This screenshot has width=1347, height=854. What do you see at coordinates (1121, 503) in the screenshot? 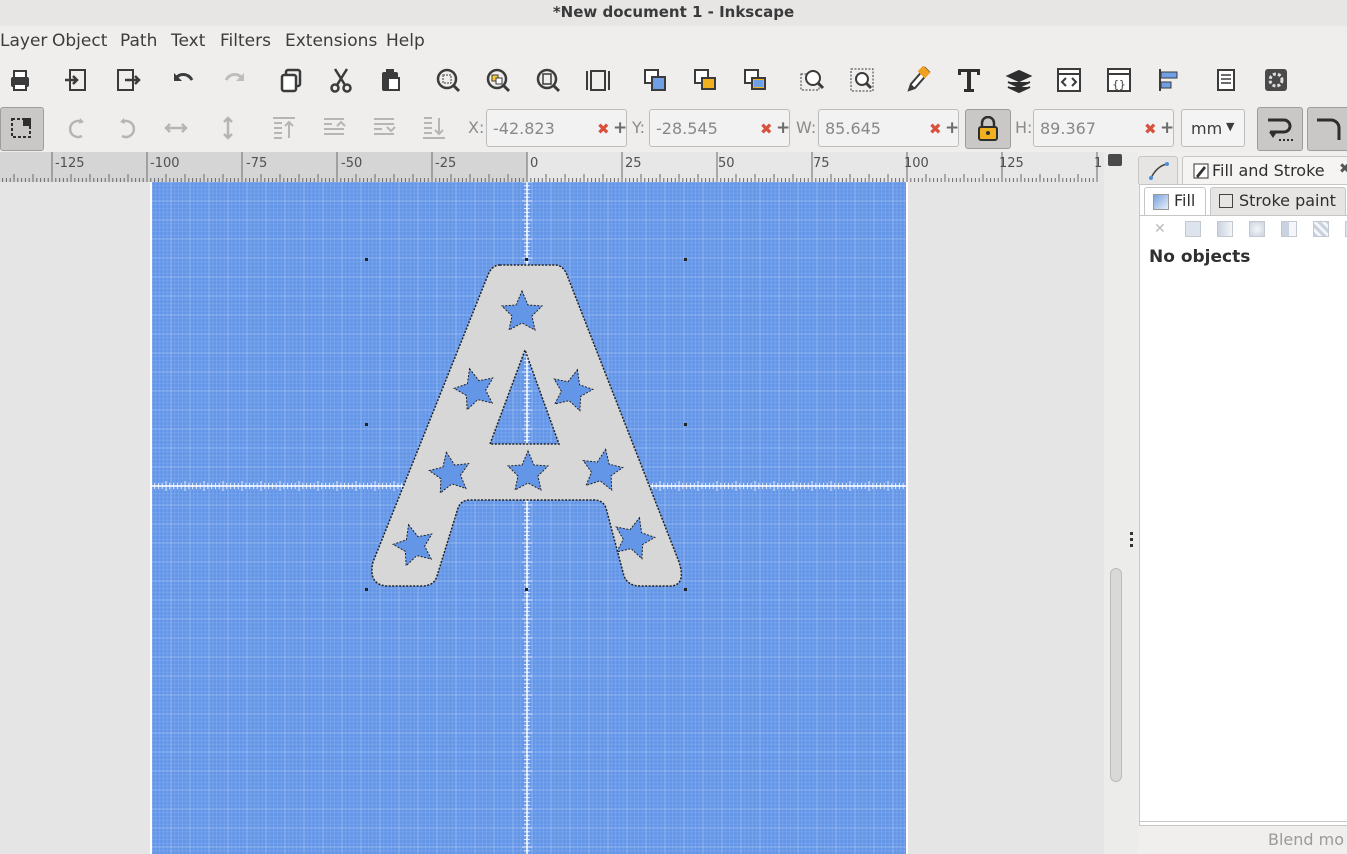
I see `vertical-scrollbar` at bounding box center [1121, 503].